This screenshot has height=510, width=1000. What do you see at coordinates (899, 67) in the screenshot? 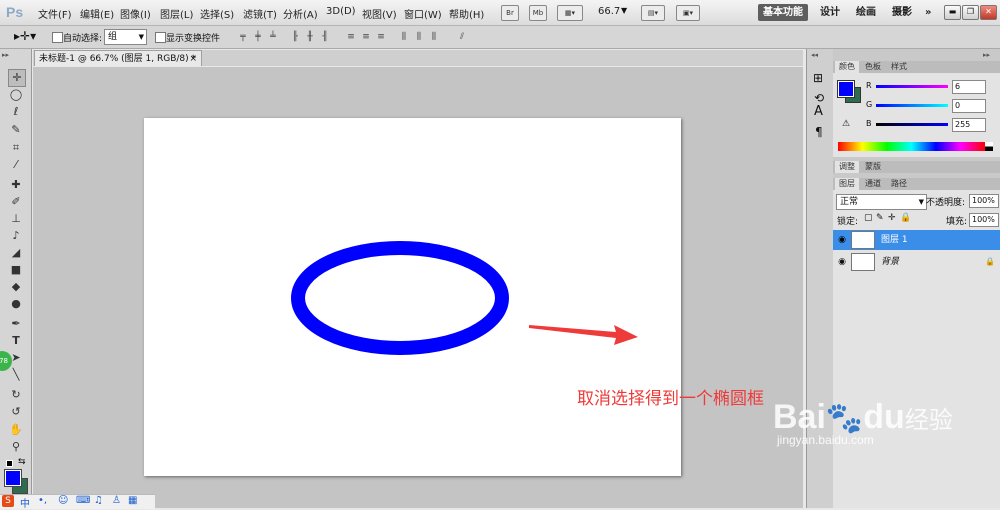
I see `tab-styles: 样式` at bounding box center [899, 67].